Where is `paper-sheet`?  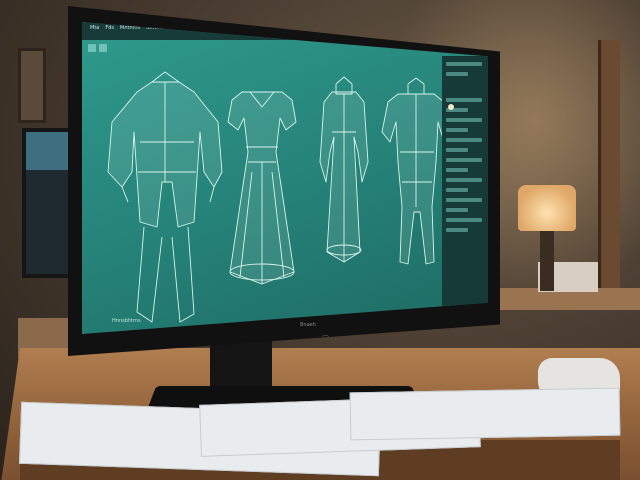 paper-sheet is located at coordinates (485, 414).